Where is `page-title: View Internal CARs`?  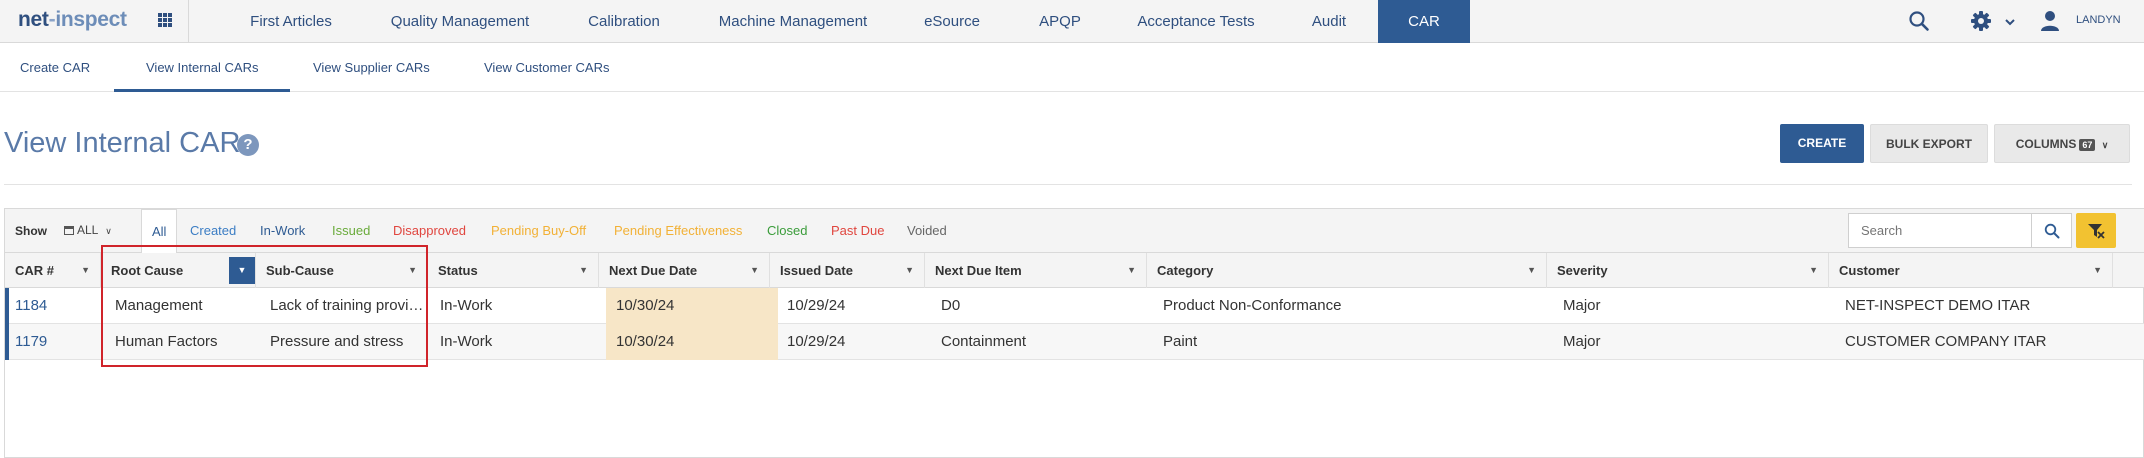 page-title: View Internal CARs is located at coordinates (129, 143).